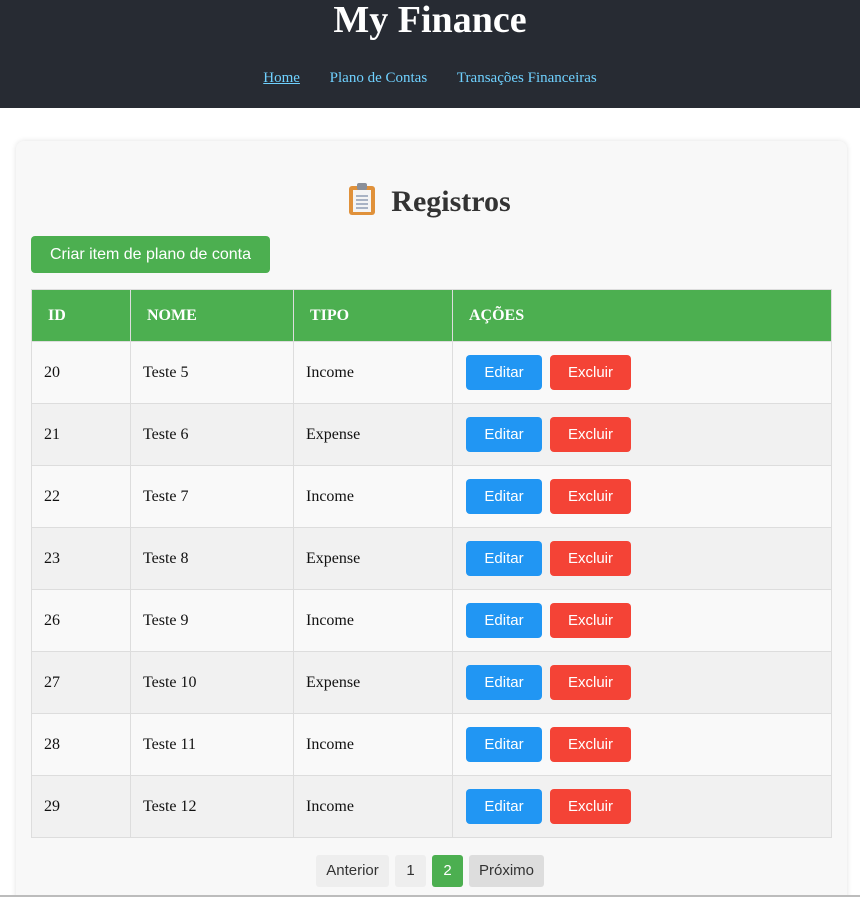  What do you see at coordinates (212, 806) in the screenshot?
I see `cell-nome: Teste 12` at bounding box center [212, 806].